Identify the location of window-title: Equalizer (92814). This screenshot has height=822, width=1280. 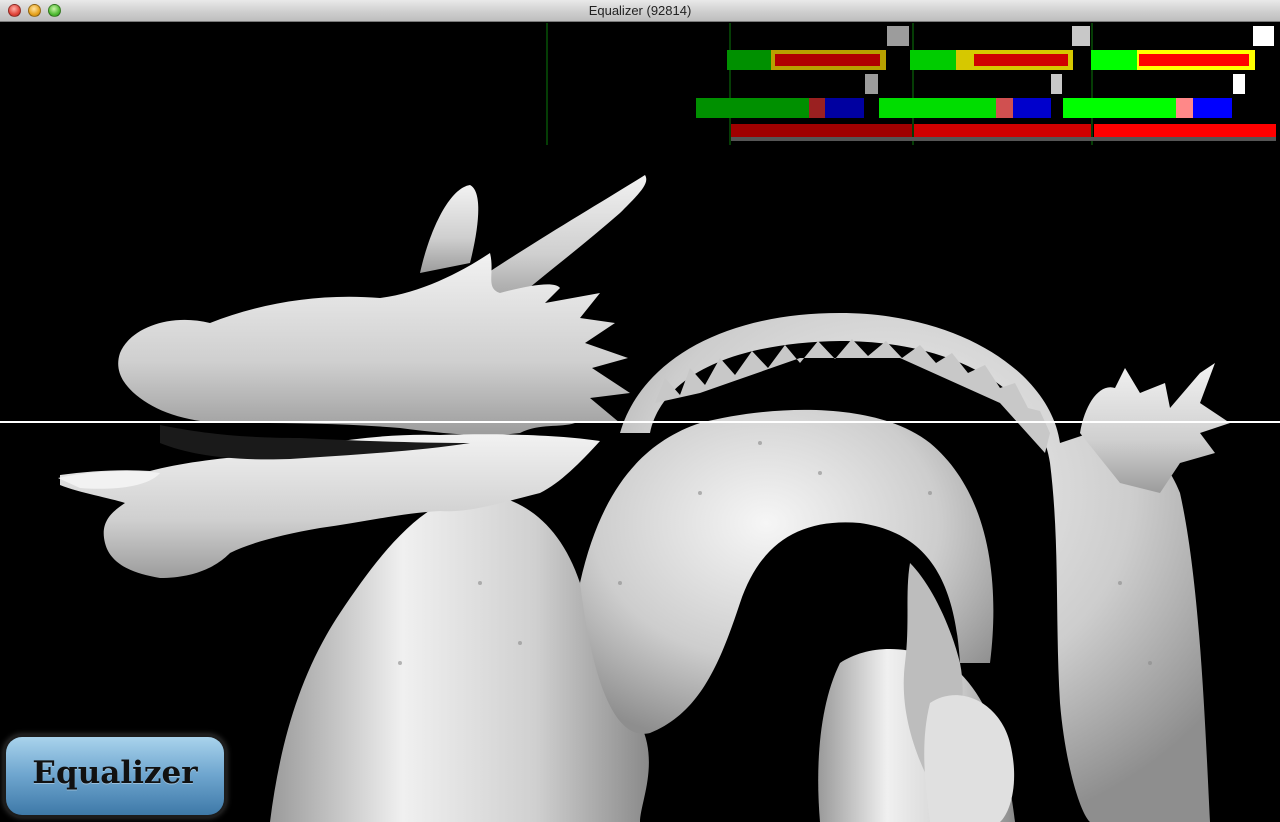
(640, 10).